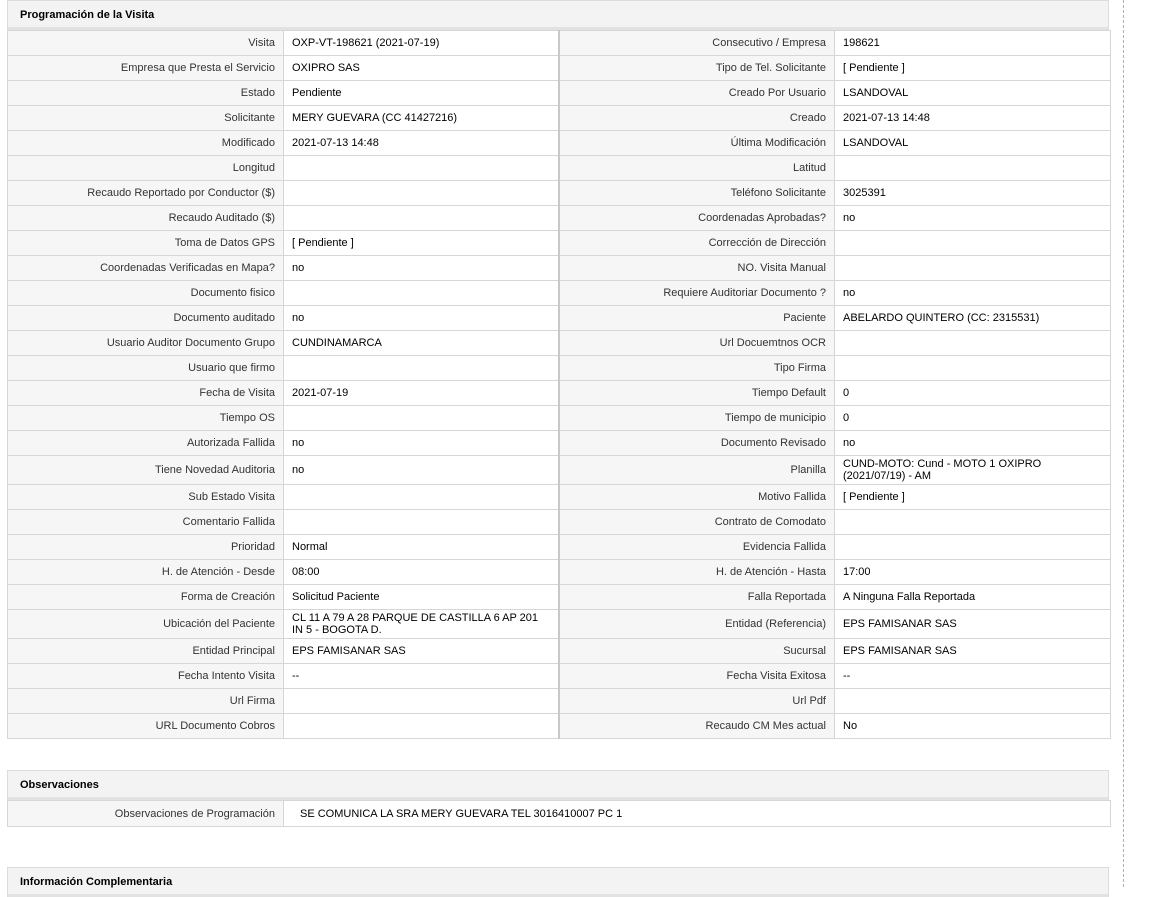 The height and width of the screenshot is (897, 1161). Describe the element at coordinates (696, 243) in the screenshot. I see `field-label: Corrección de Dirección` at that location.